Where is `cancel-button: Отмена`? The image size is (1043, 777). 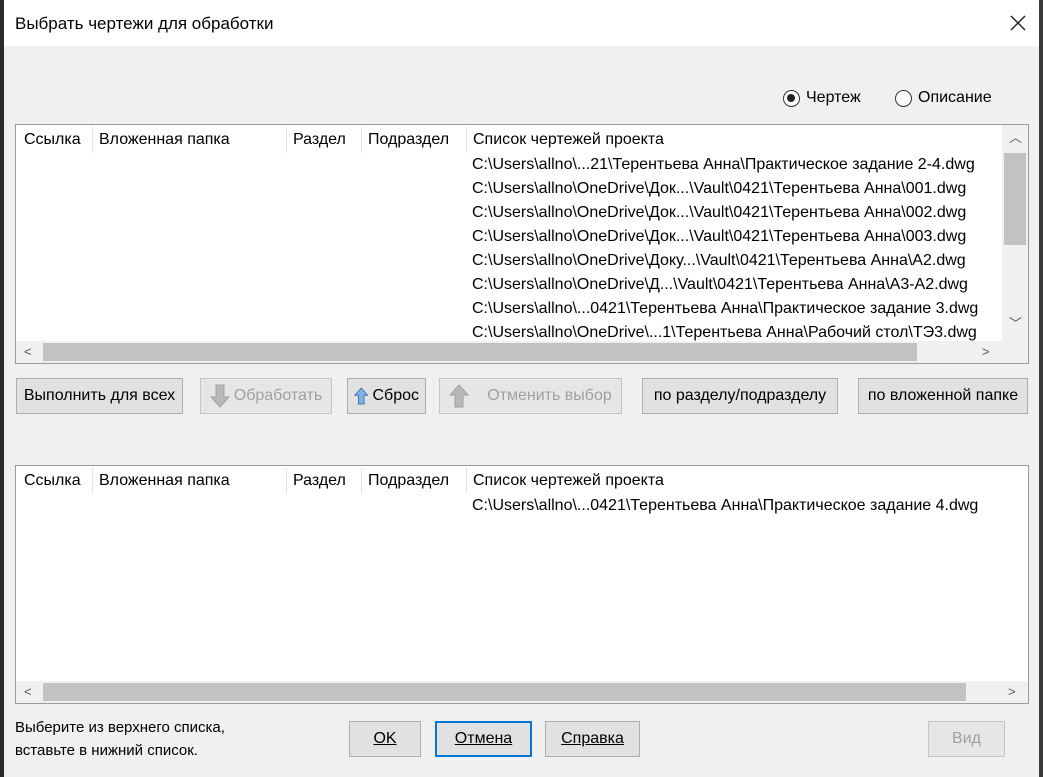 cancel-button: Отмена is located at coordinates (483, 739).